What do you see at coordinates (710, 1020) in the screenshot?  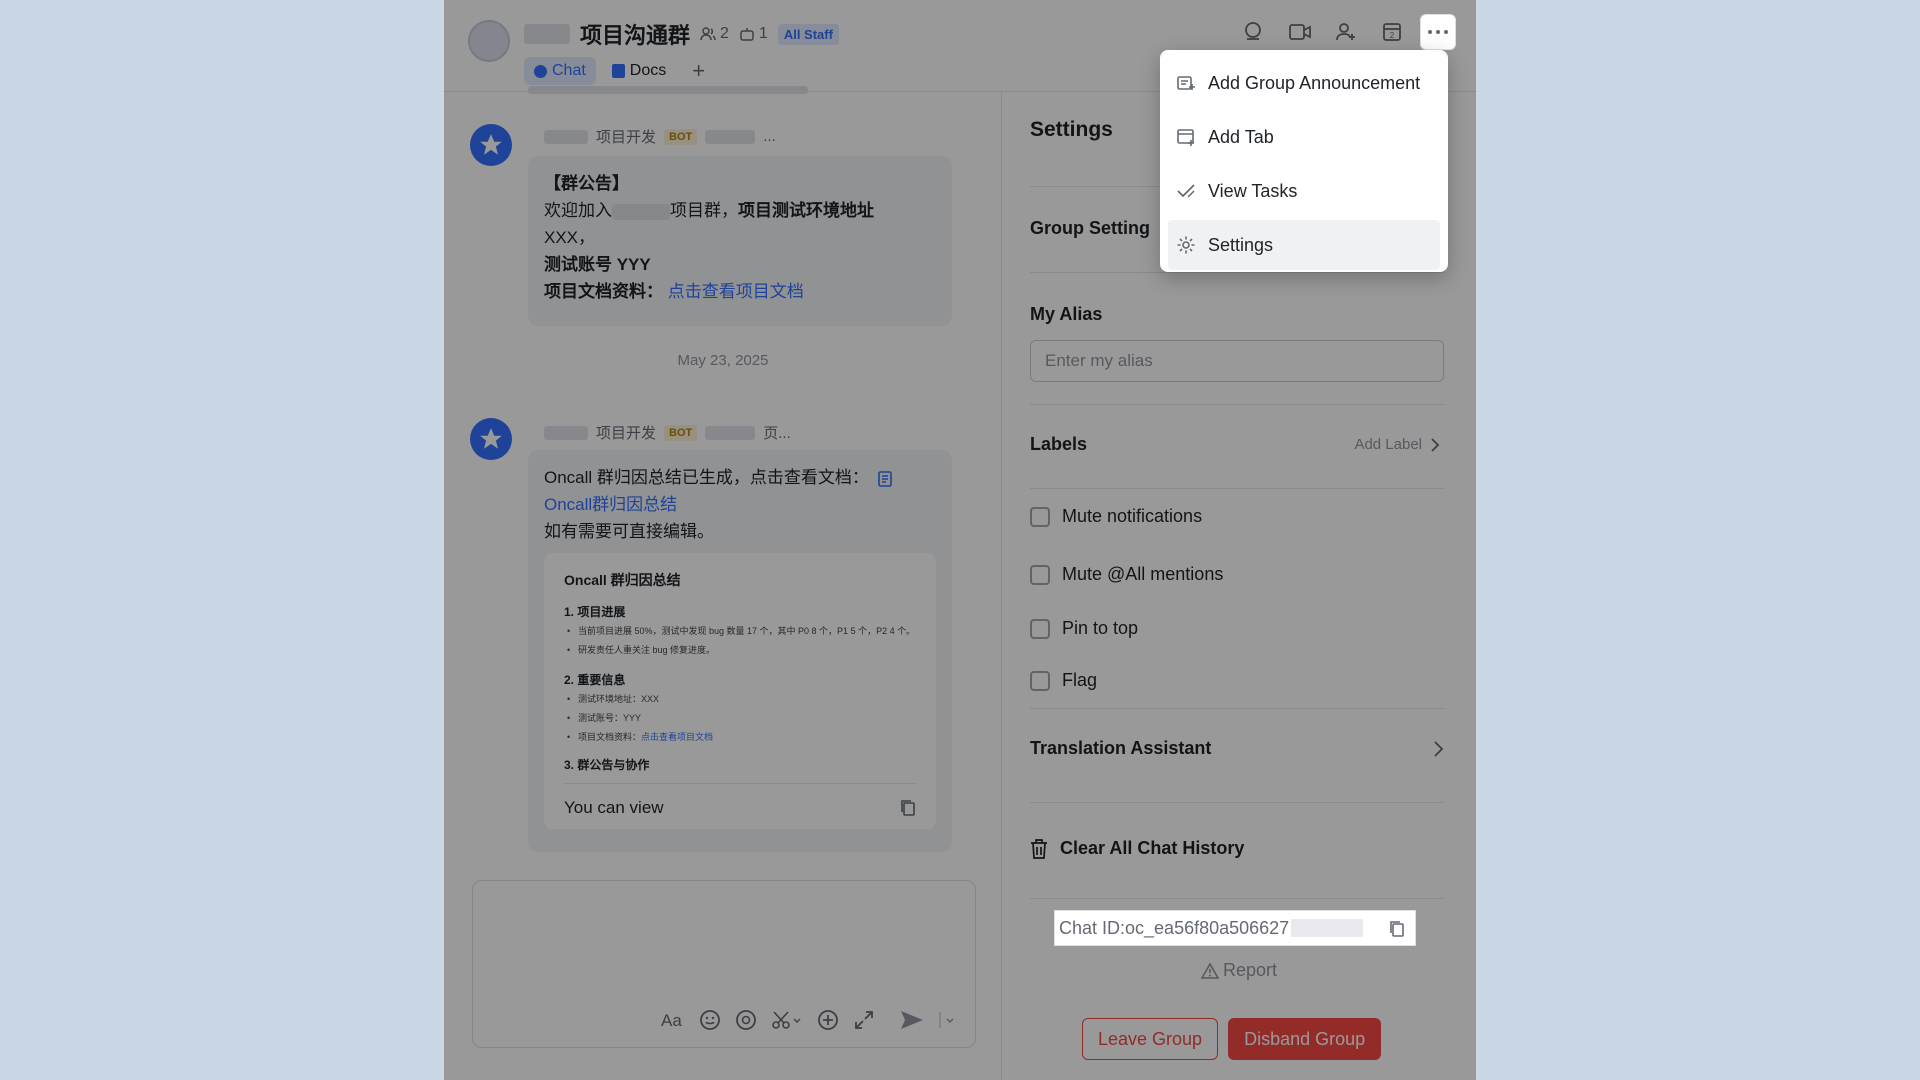 I see `emoji-icon` at bounding box center [710, 1020].